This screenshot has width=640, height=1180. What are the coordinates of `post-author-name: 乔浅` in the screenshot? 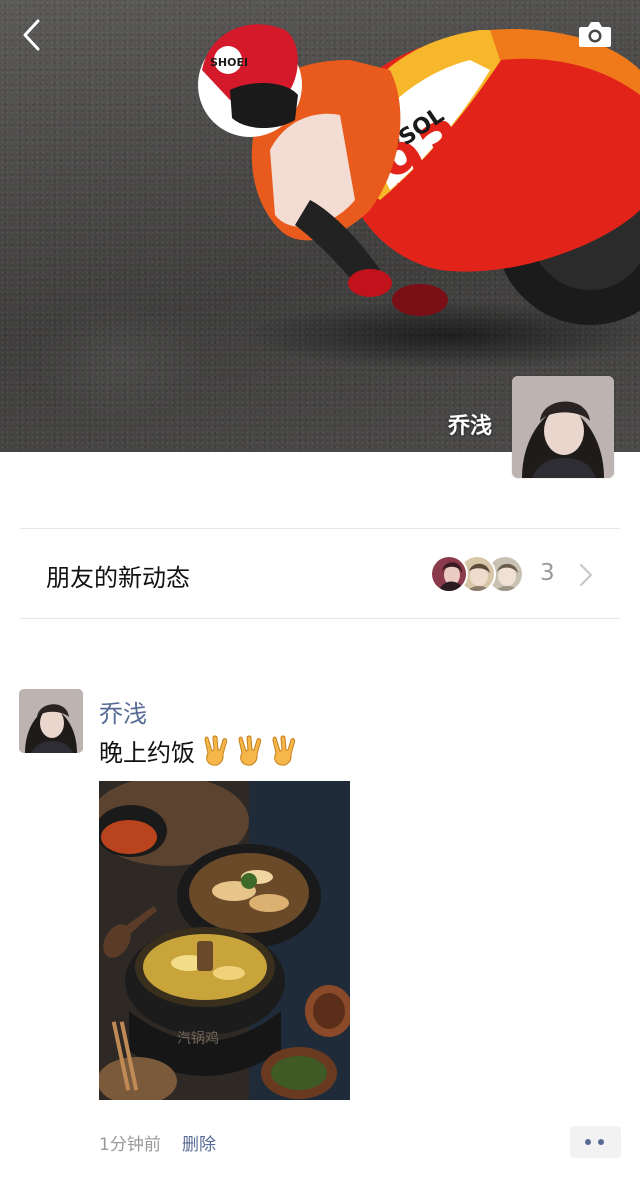 It's located at (123, 711).